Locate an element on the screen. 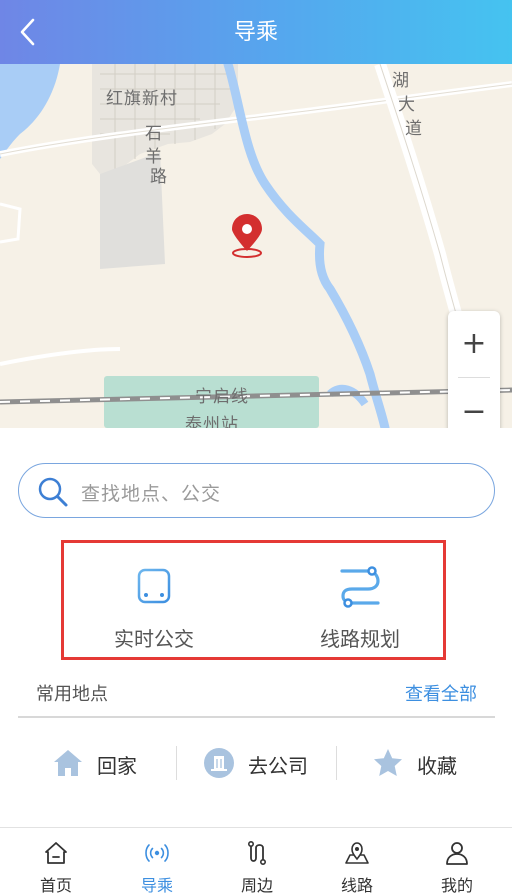 This screenshot has height=894, width=512. header-bar: 导乘 is located at coordinates (256, 32).